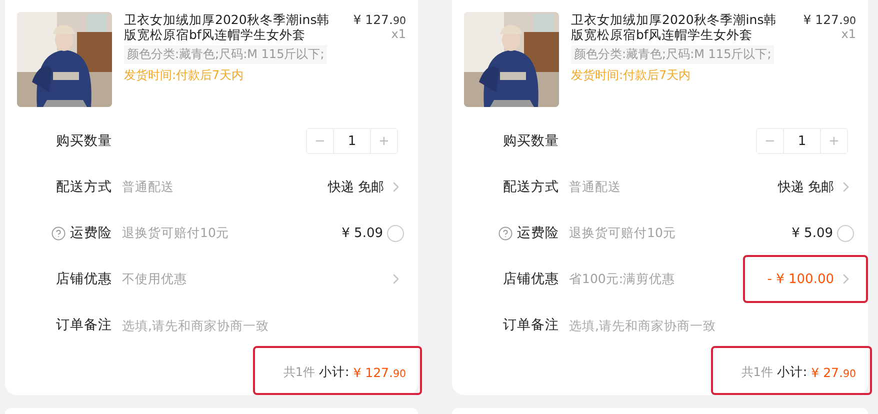 The height and width of the screenshot is (414, 878). What do you see at coordinates (379, 372) in the screenshot?
I see `subtotal-price: ¥ 127.90` at bounding box center [379, 372].